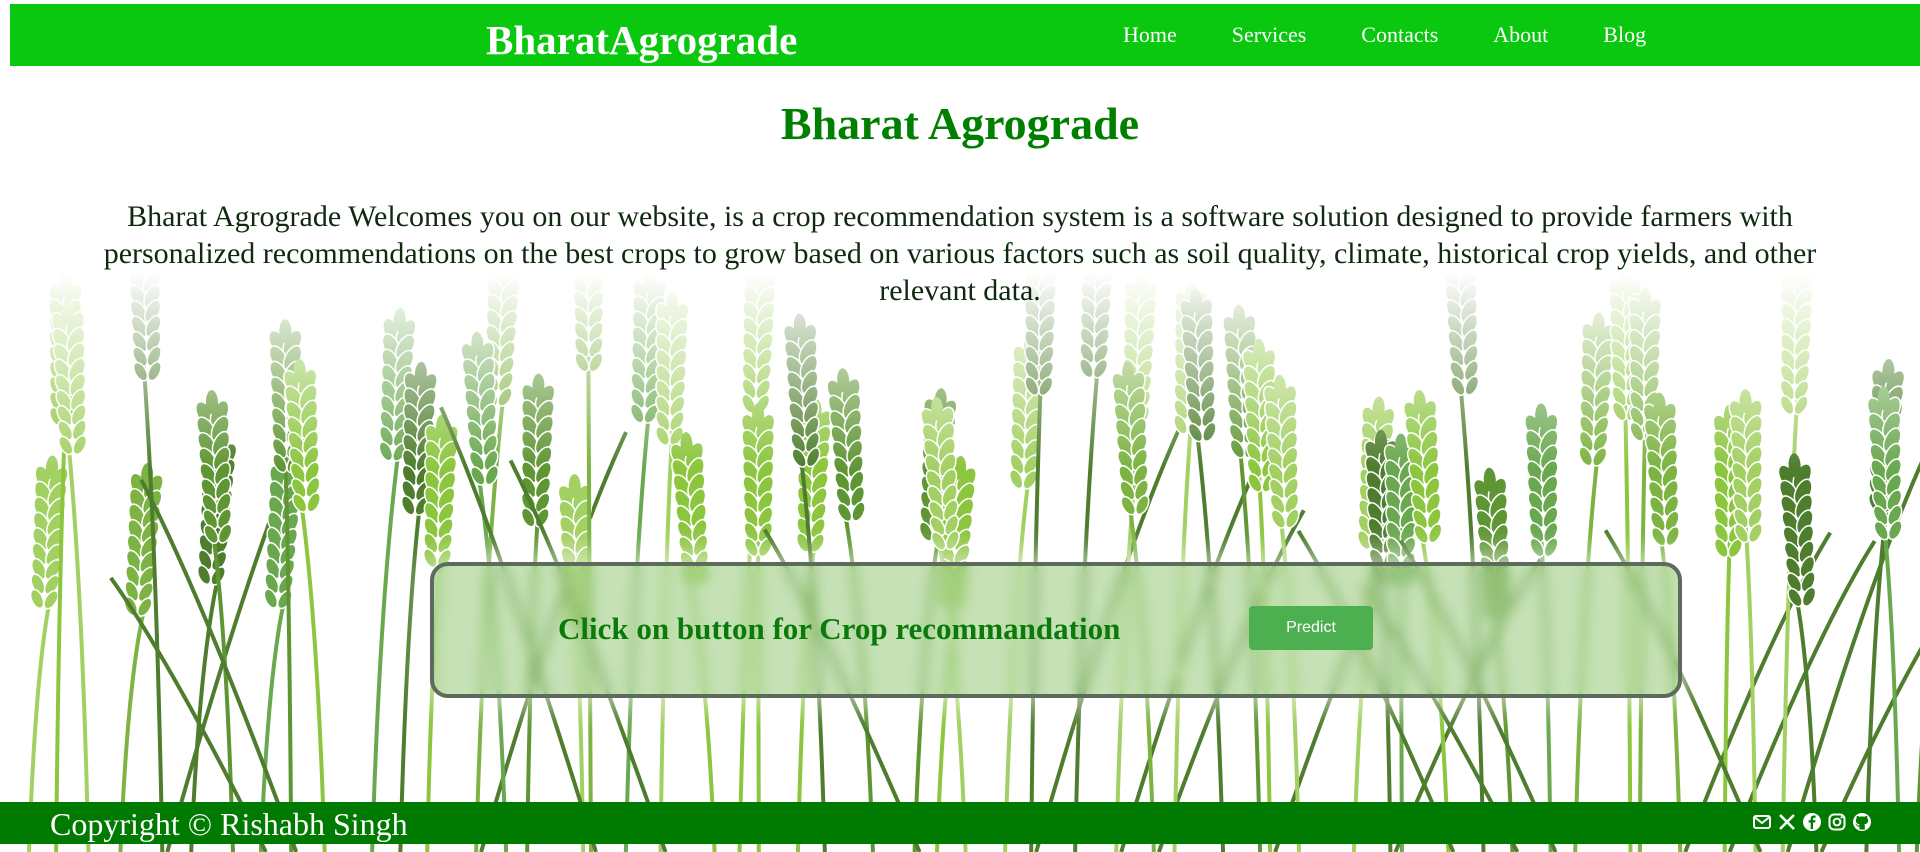 The height and width of the screenshot is (852, 1920). What do you see at coordinates (1837, 822) in the screenshot?
I see `instagram-icon` at bounding box center [1837, 822].